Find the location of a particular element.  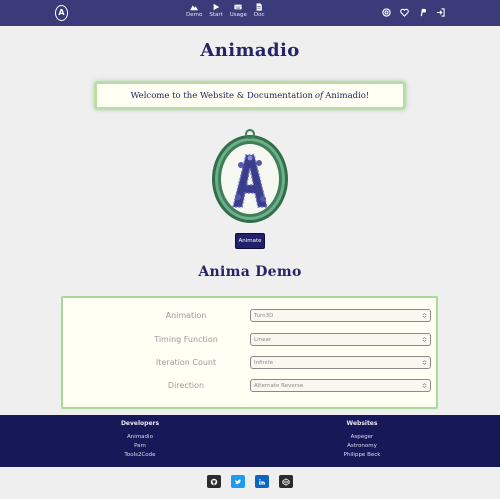

sign-in-icon is located at coordinates (440, 12).